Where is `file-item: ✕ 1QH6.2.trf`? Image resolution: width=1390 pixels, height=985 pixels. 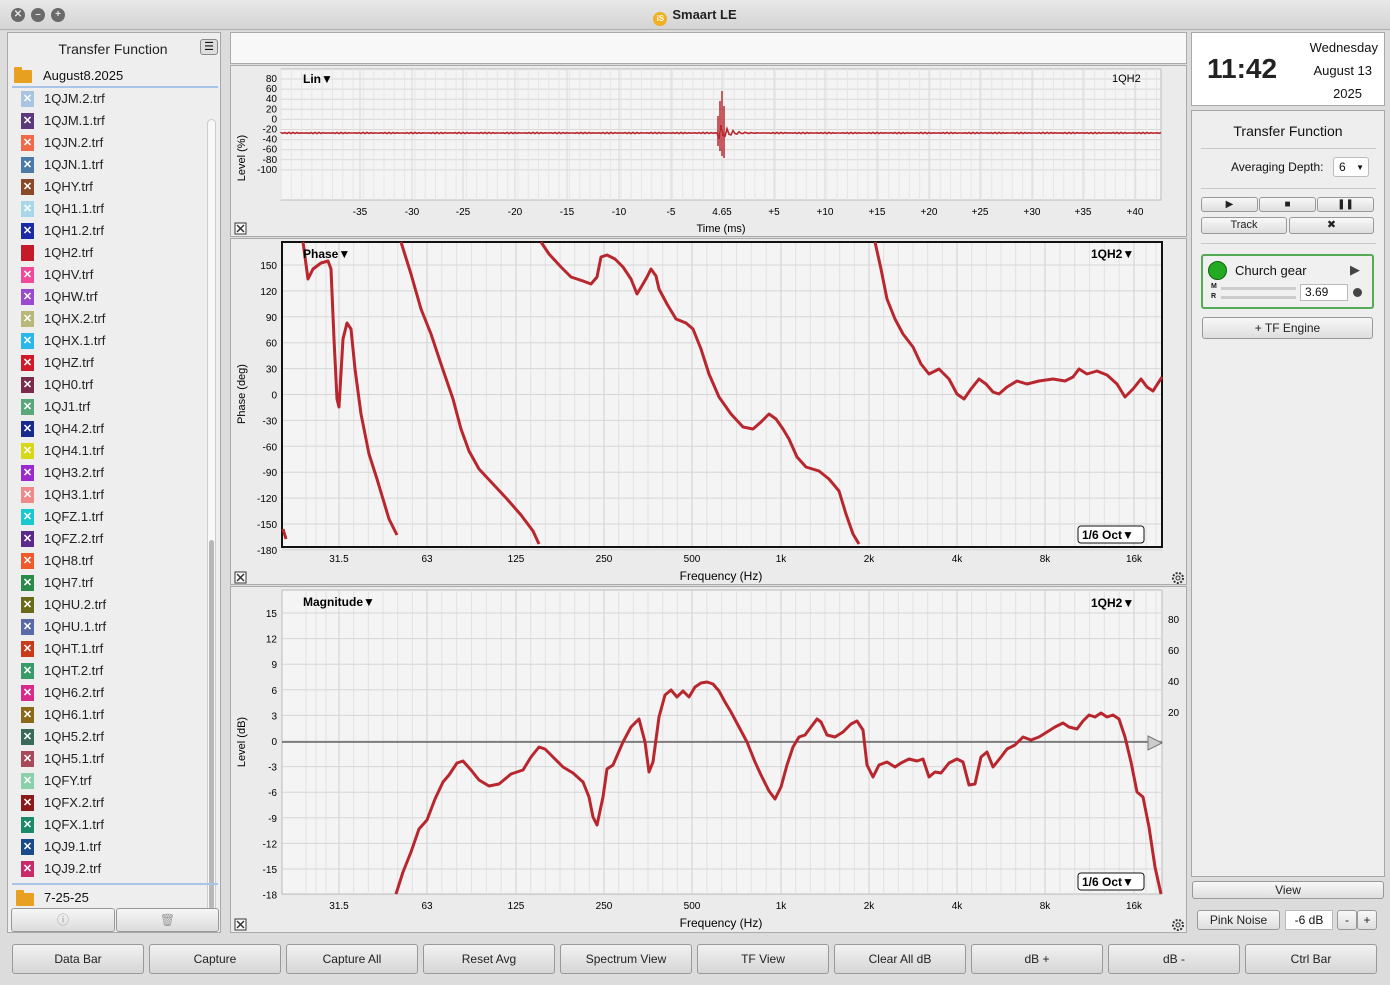 file-item: ✕ 1QH6.2.trf is located at coordinates (108, 693).